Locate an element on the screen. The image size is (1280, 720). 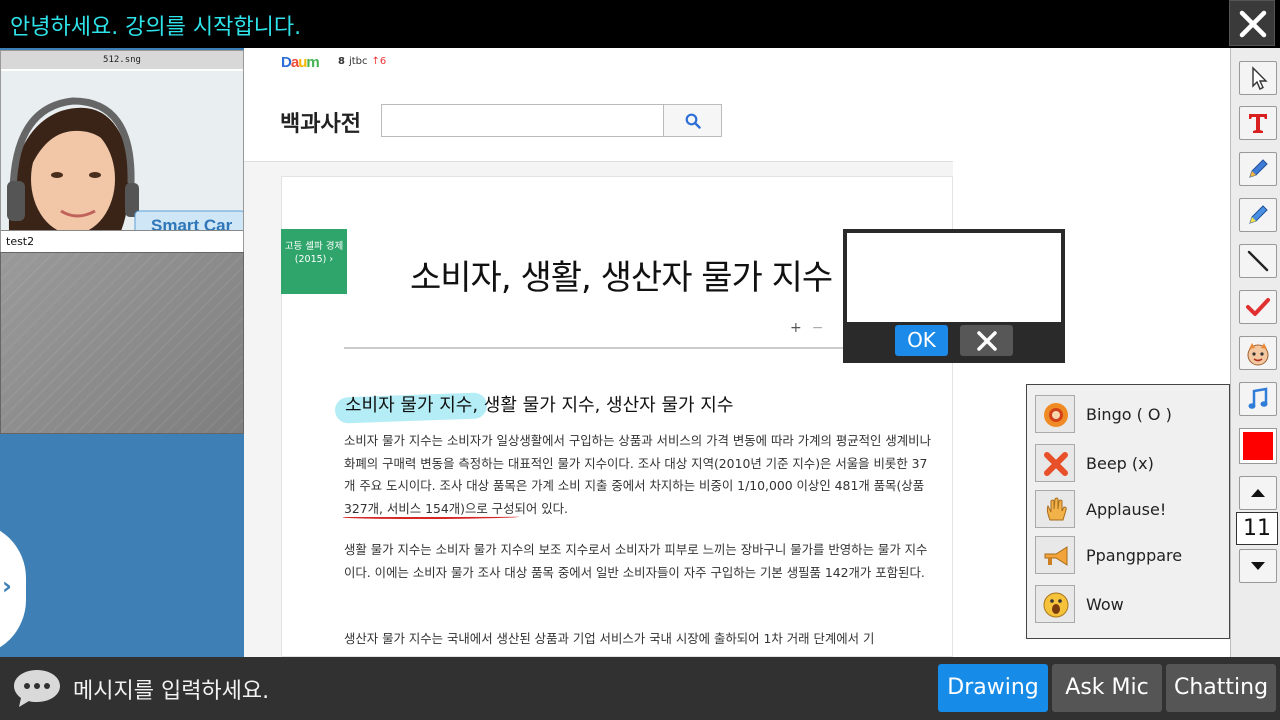
triangle-up-icon is located at coordinates (1258, 493).